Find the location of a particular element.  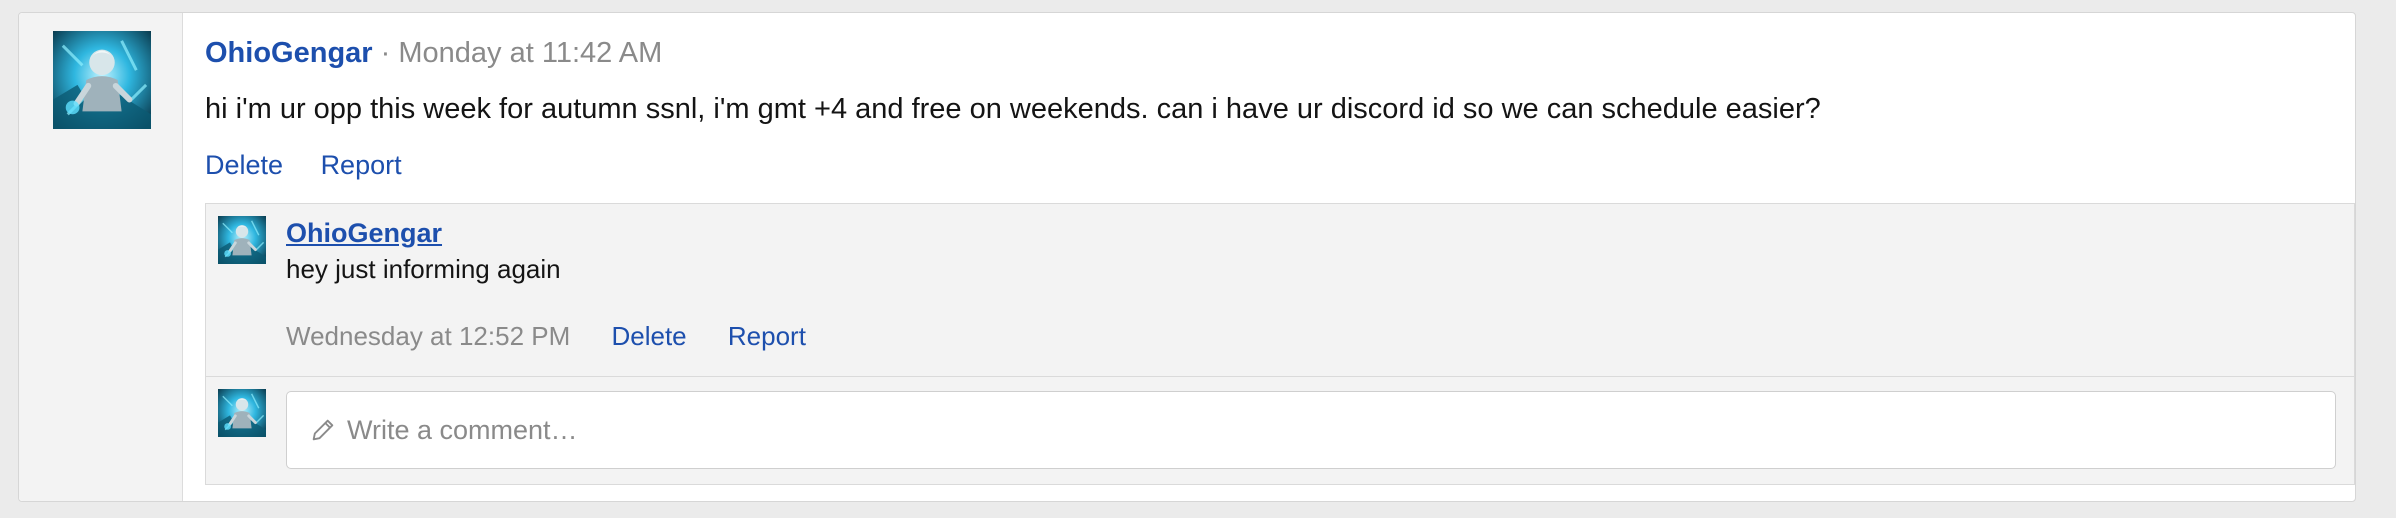

post-report-button: Report is located at coordinates (361, 165).